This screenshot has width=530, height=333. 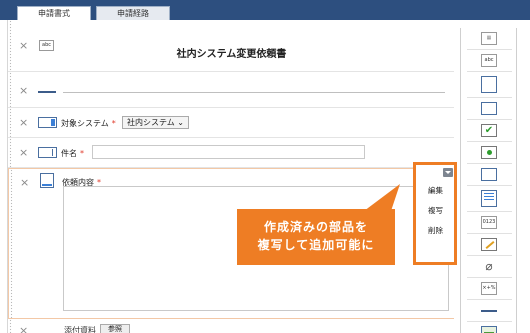 I want to click on number-field-icon: 0123, so click(x=489, y=222).